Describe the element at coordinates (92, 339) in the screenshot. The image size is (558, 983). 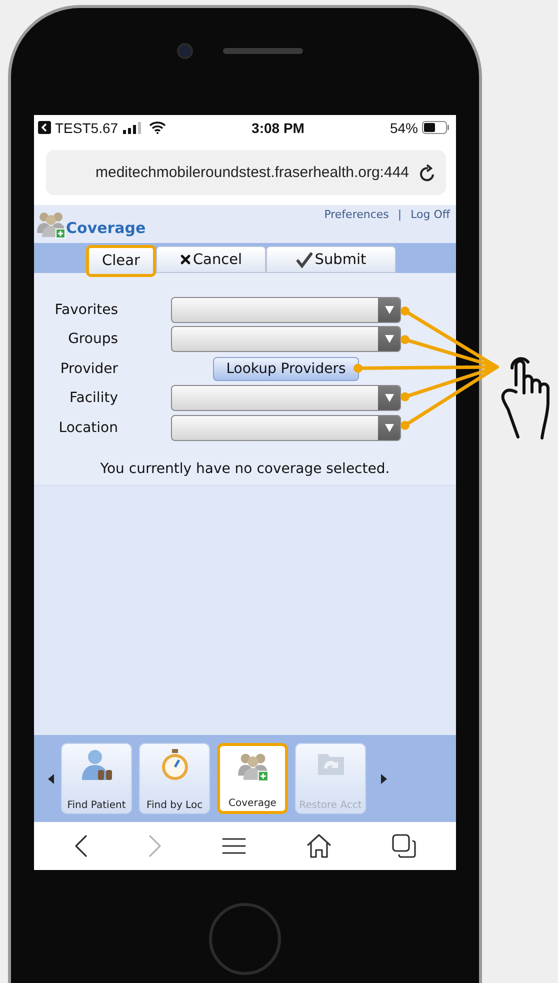
I see `field-label: Groups` at that location.